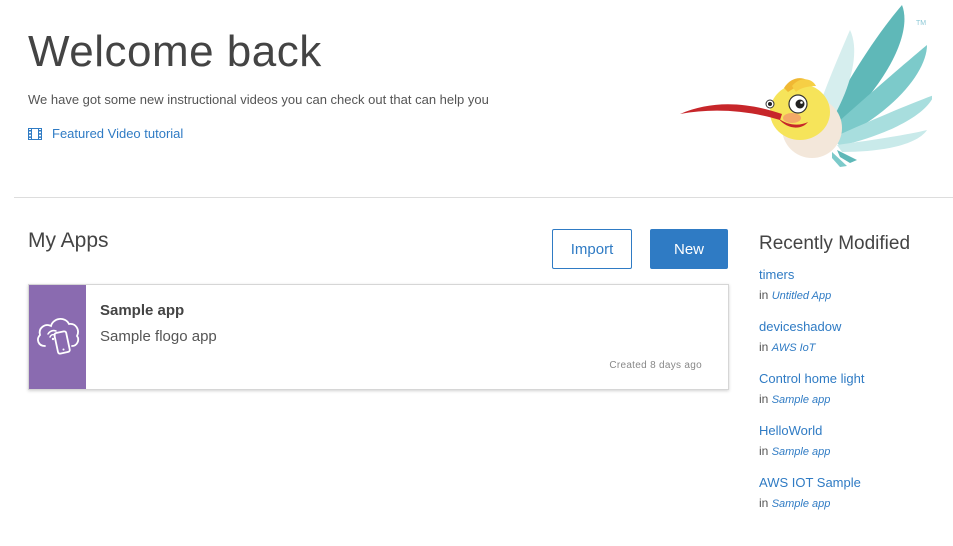  What do you see at coordinates (835, 243) in the screenshot?
I see `recently-modified-title: Recently Modified` at bounding box center [835, 243].